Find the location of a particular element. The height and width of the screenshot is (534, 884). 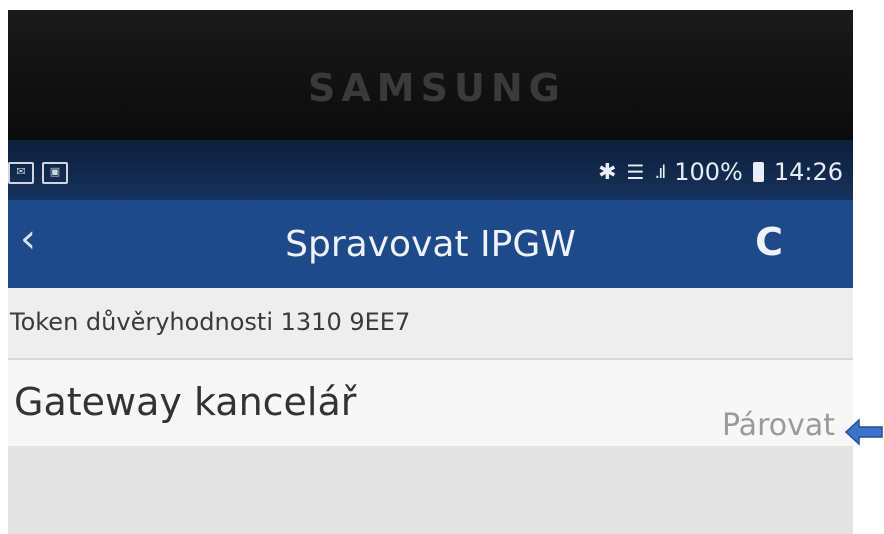

bluetooth-icon: ✱ is located at coordinates (607, 172).